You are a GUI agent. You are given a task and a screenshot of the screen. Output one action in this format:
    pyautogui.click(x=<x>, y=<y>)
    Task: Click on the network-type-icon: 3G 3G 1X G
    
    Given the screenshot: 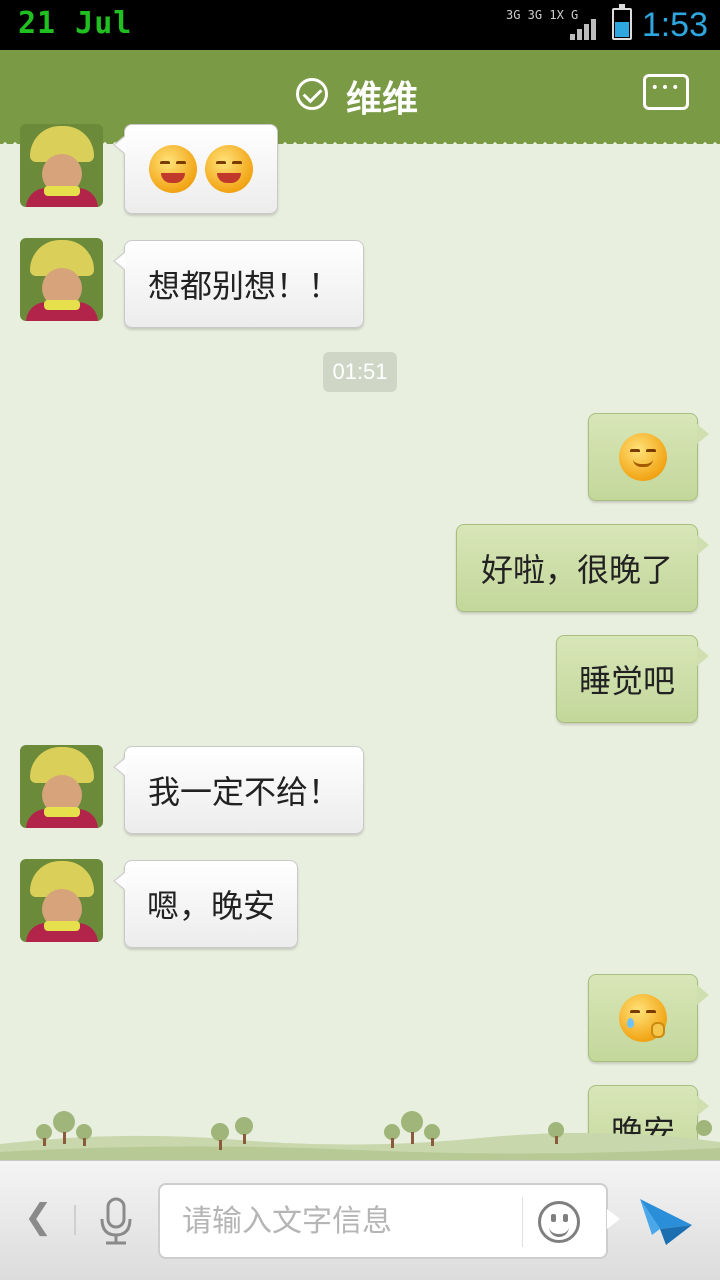 What is the action you would take?
    pyautogui.click(x=542, y=15)
    